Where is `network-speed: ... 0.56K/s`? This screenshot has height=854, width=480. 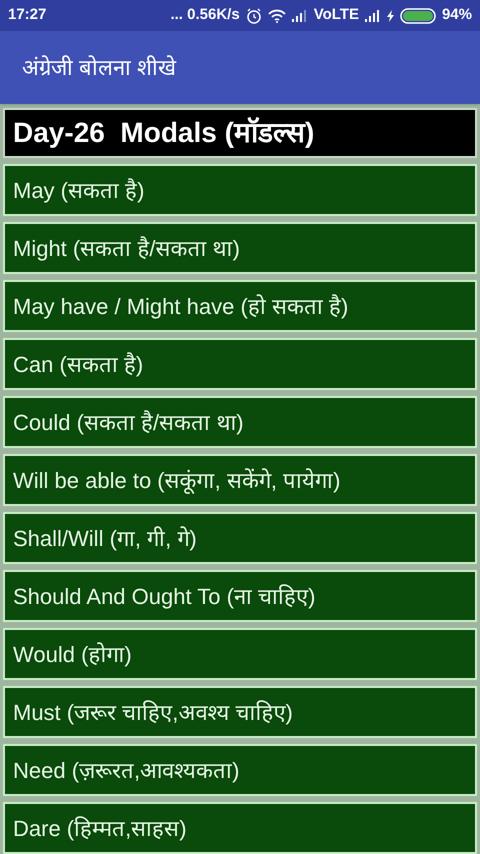
network-speed: ... 0.56K/s is located at coordinates (205, 15).